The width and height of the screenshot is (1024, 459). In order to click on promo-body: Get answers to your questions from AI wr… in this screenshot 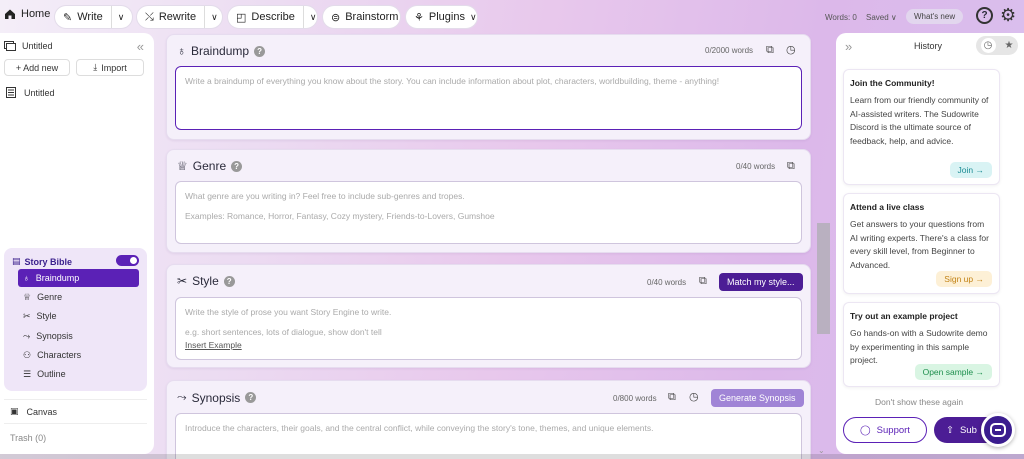, I will do `click(919, 244)`.